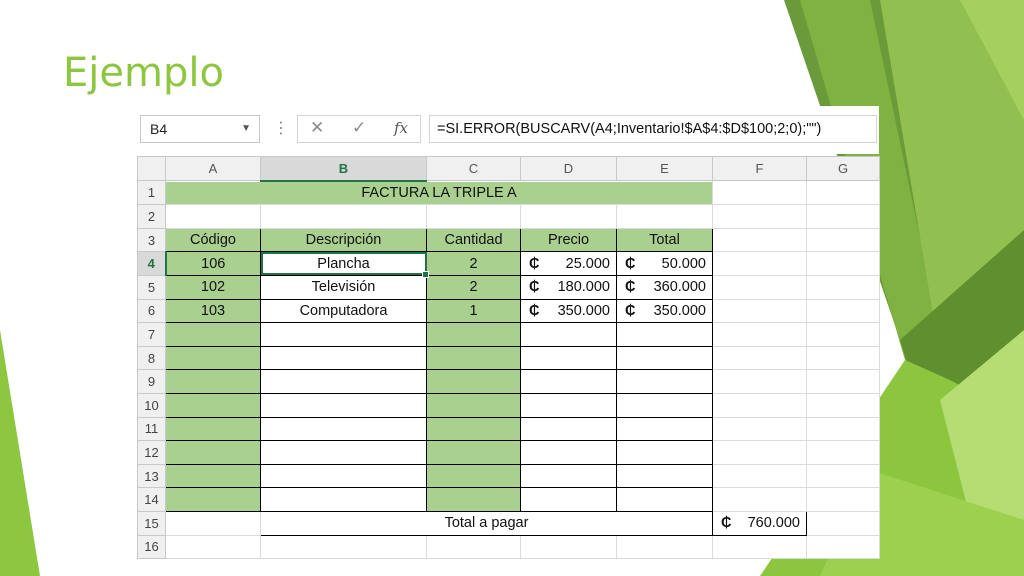 The image size is (1024, 576). What do you see at coordinates (151, 240) in the screenshot?
I see `row-header: 3` at bounding box center [151, 240].